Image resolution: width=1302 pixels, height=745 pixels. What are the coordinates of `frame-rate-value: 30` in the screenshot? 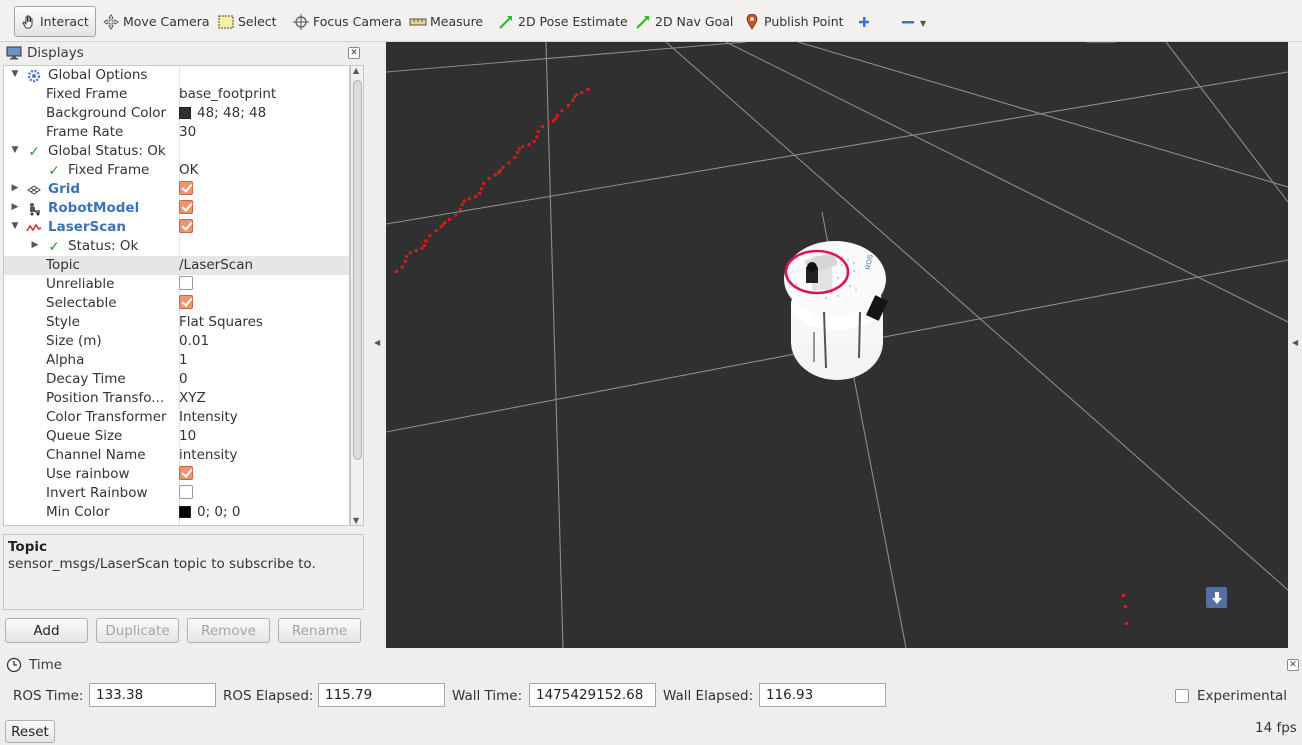 It's located at (187, 132).